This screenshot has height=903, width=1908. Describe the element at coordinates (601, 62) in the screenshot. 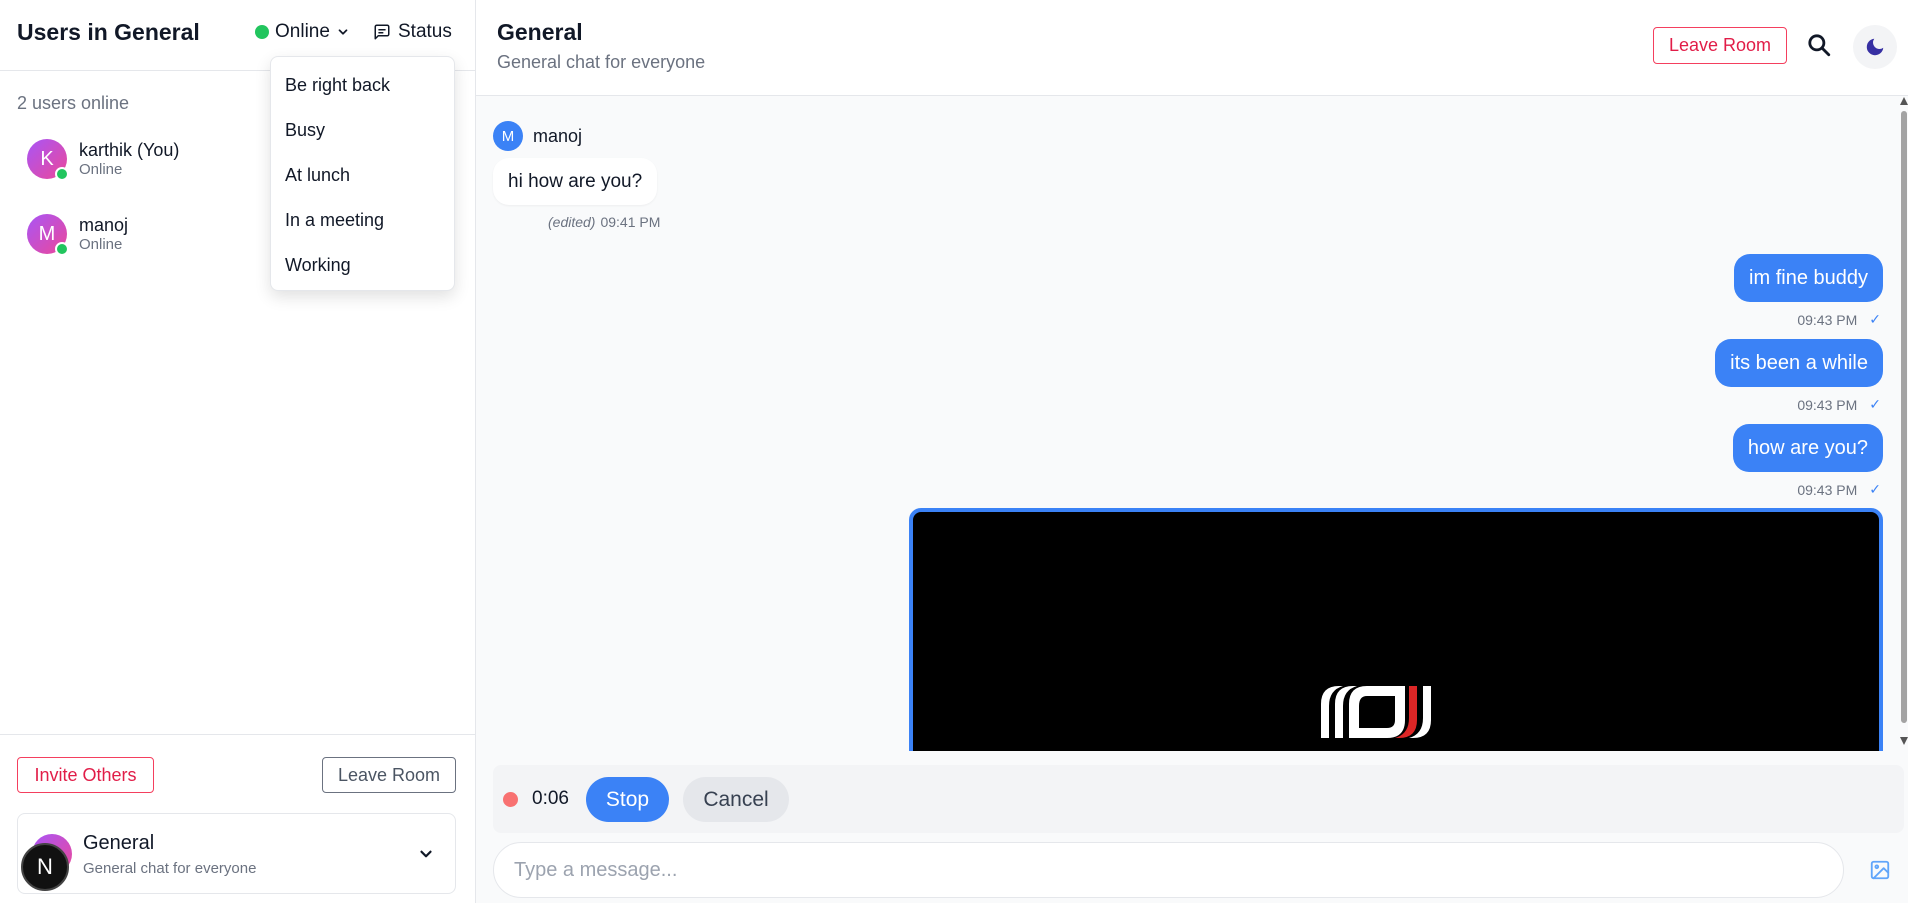

I see `room-subtitle: General chat for everyone` at that location.